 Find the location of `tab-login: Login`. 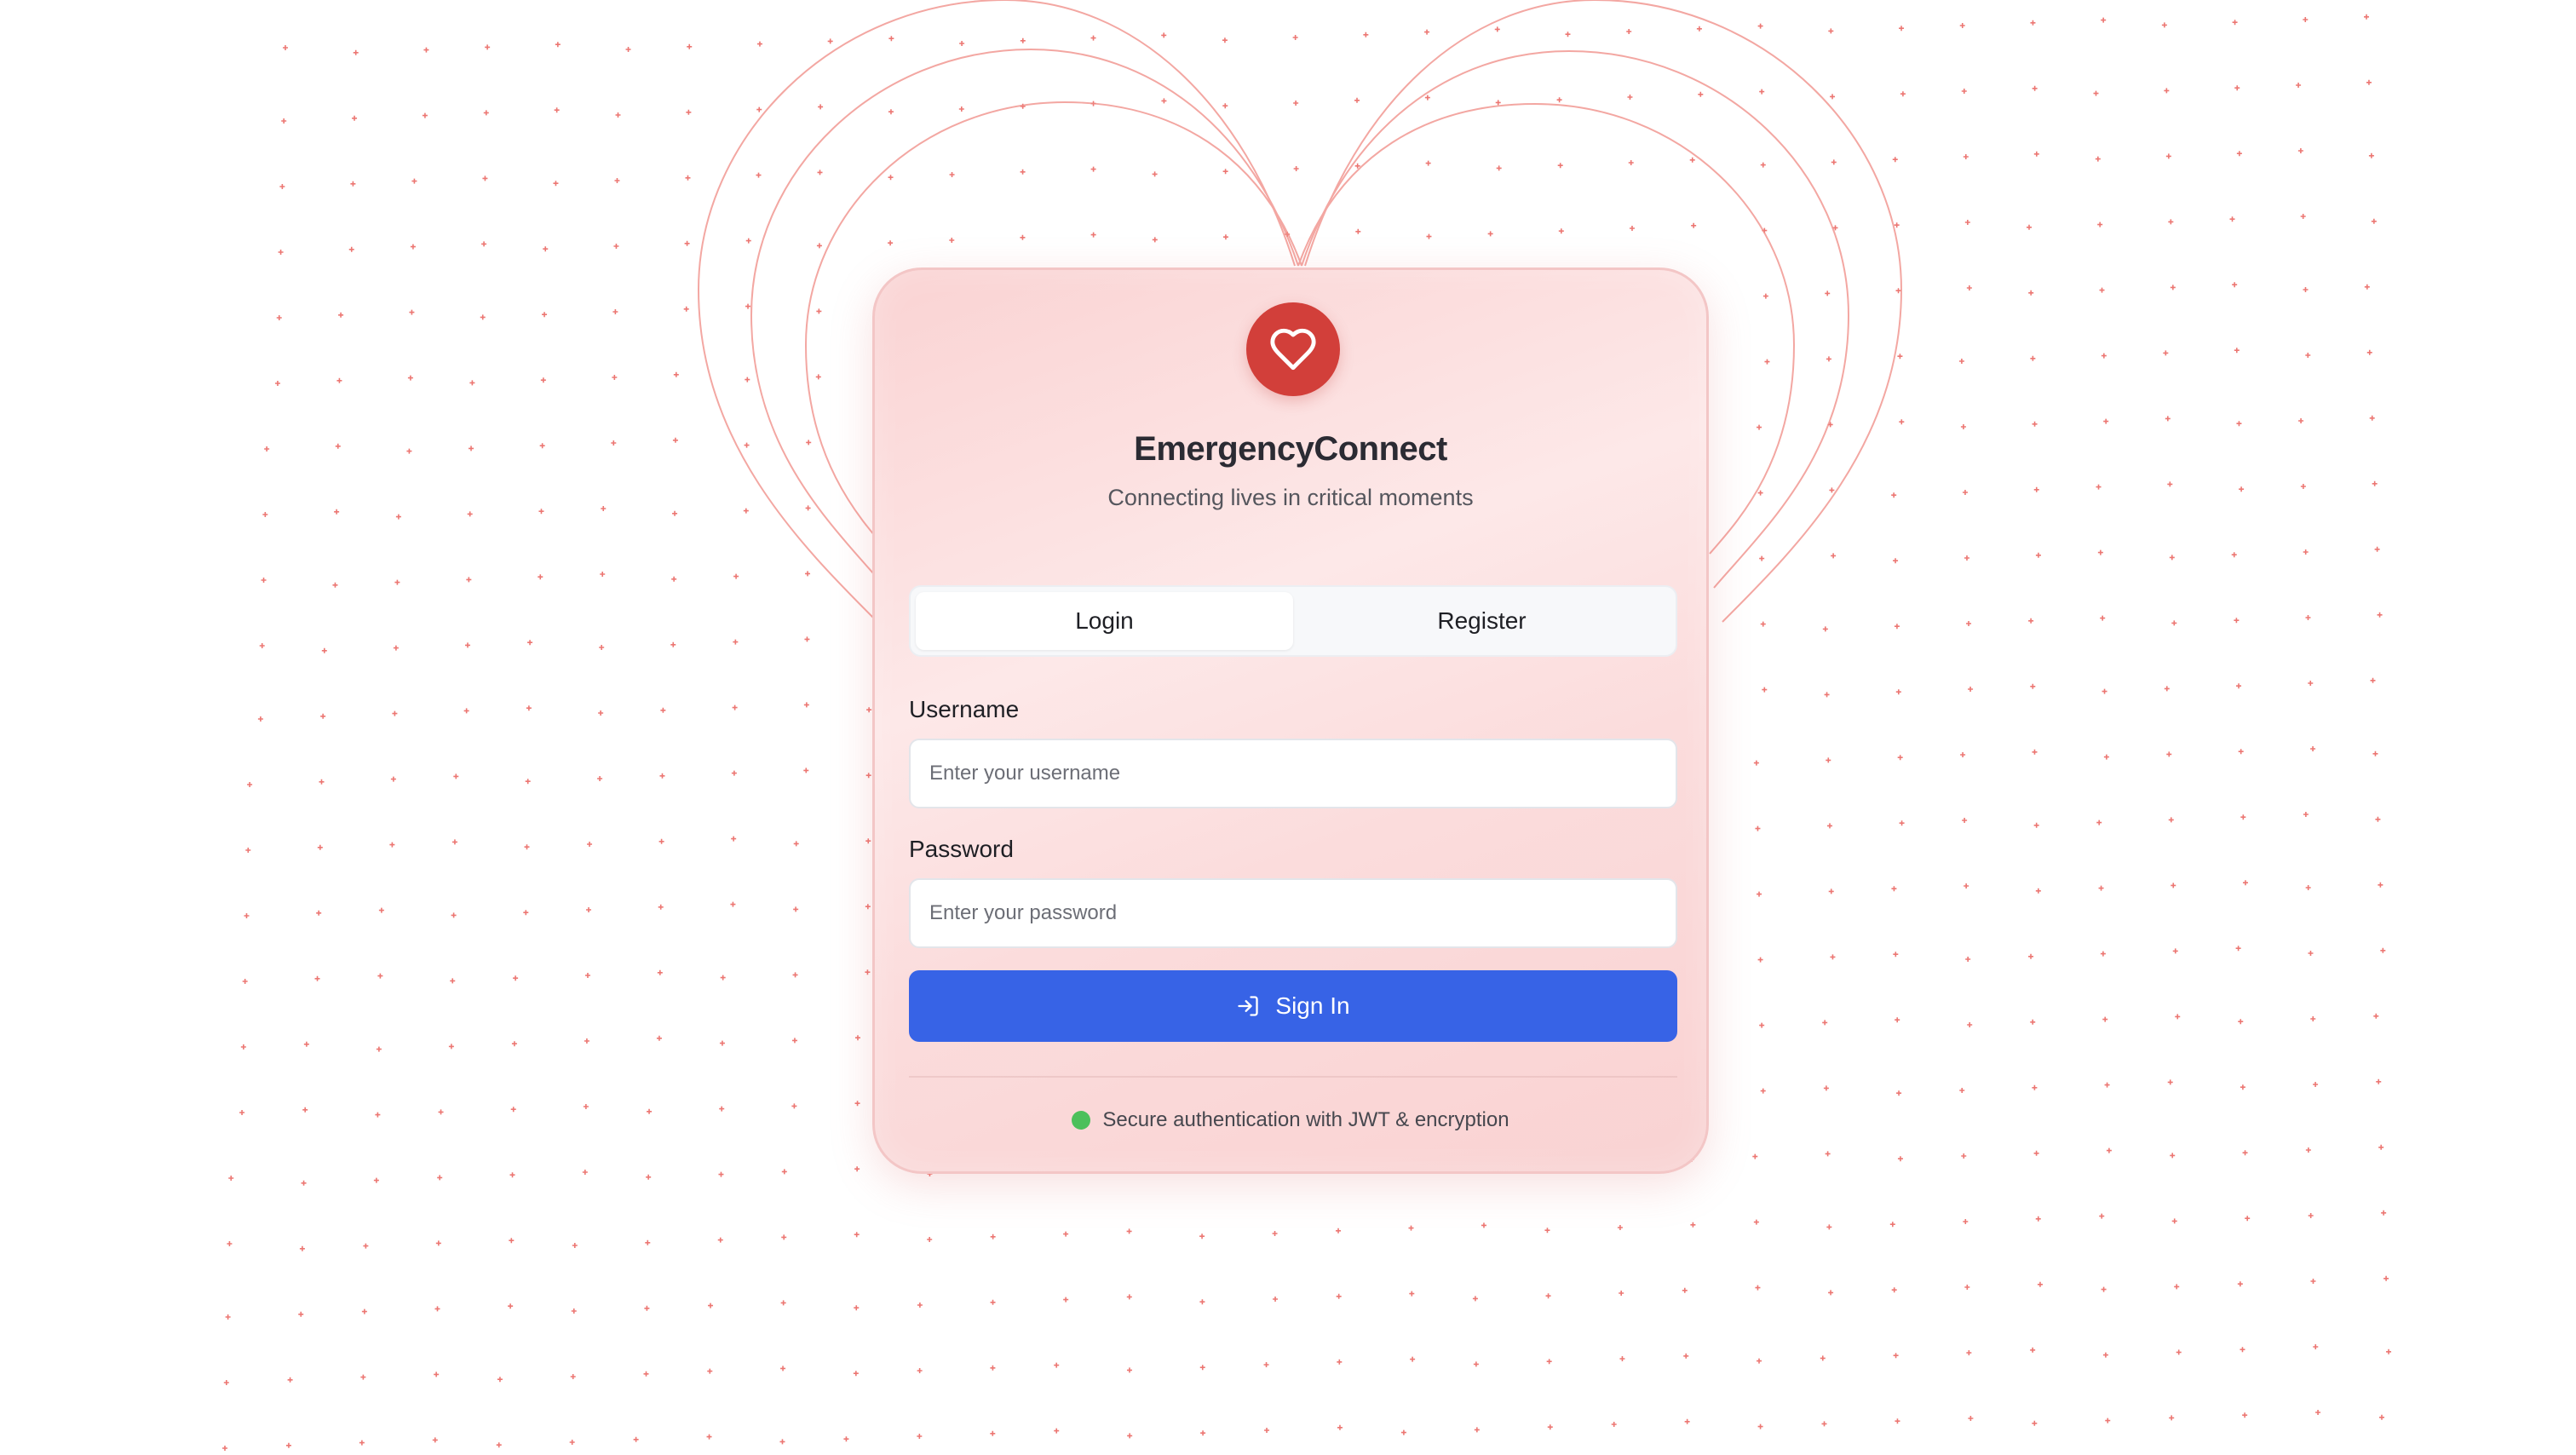

tab-login: Login is located at coordinates (1104, 621).